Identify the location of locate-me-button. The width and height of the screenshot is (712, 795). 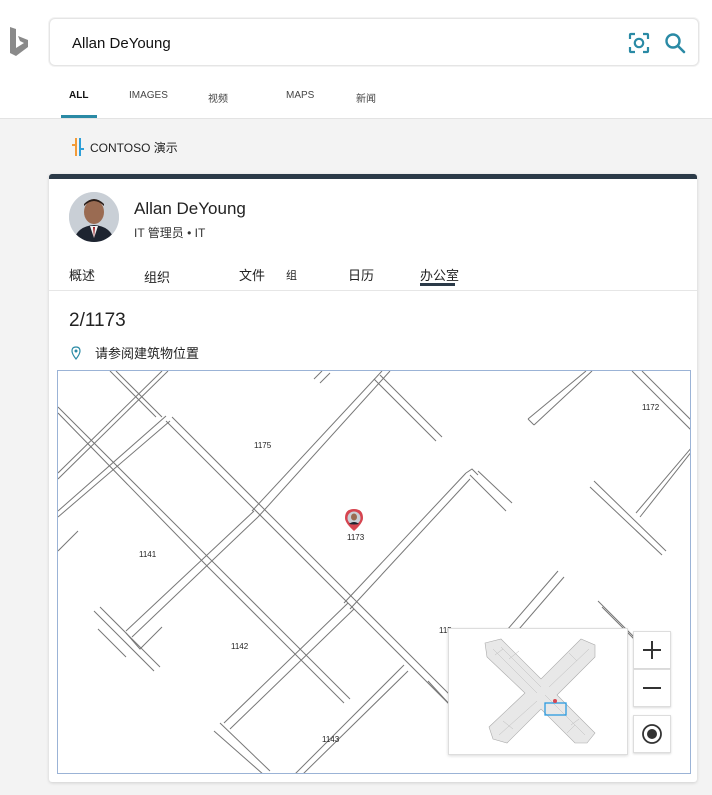
(652, 734).